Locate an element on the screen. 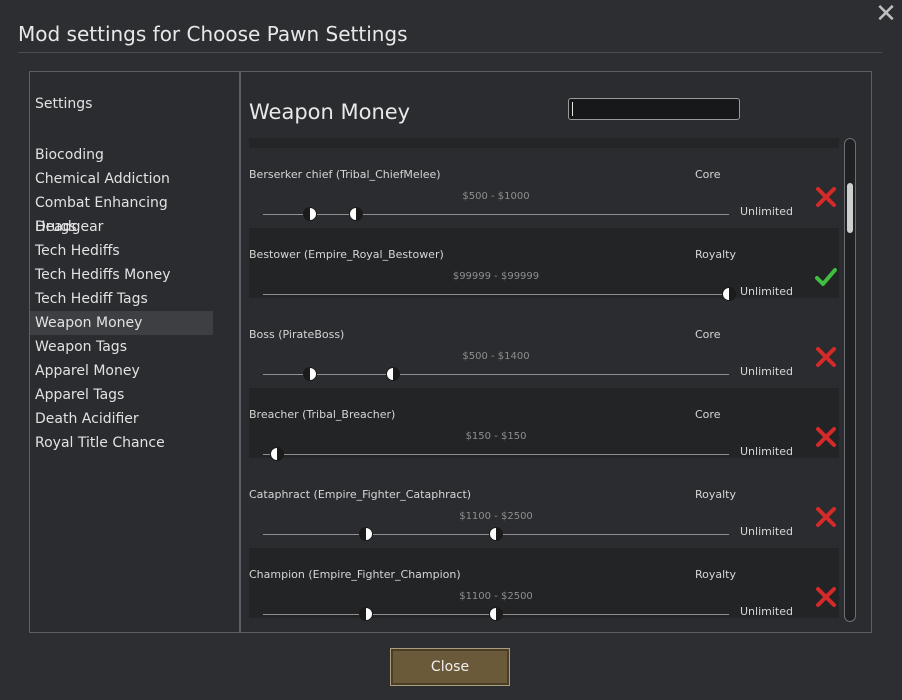  sidebar-item-headgear: Headgear is located at coordinates (121, 227).